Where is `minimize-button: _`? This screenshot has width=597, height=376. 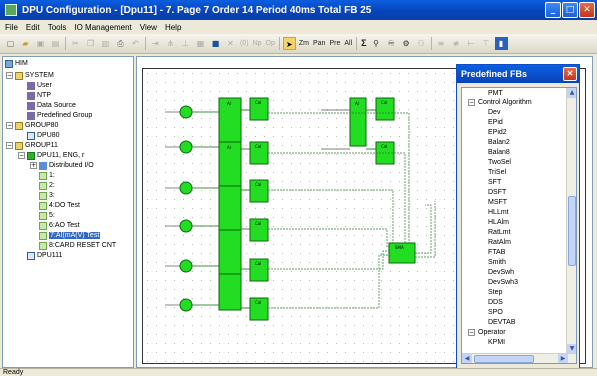
minimize-button: _ is located at coordinates (553, 10).